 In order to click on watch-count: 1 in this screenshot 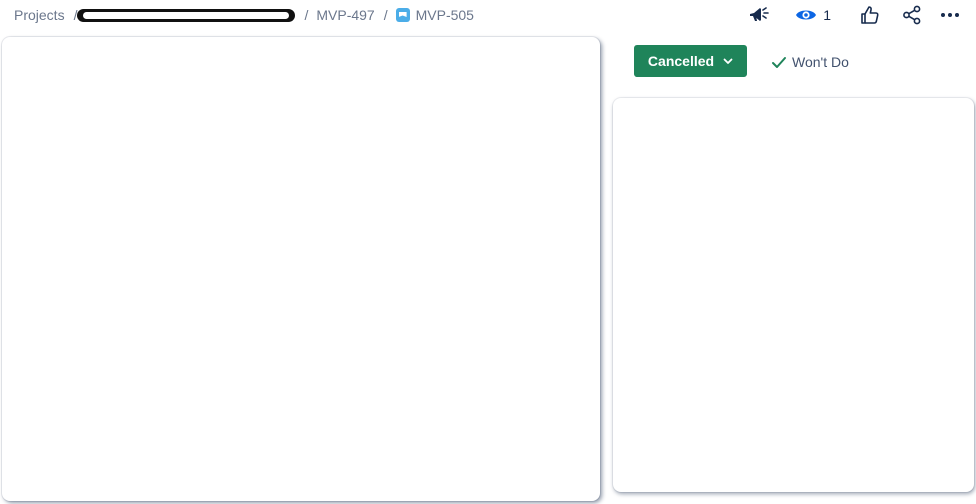, I will do `click(827, 15)`.